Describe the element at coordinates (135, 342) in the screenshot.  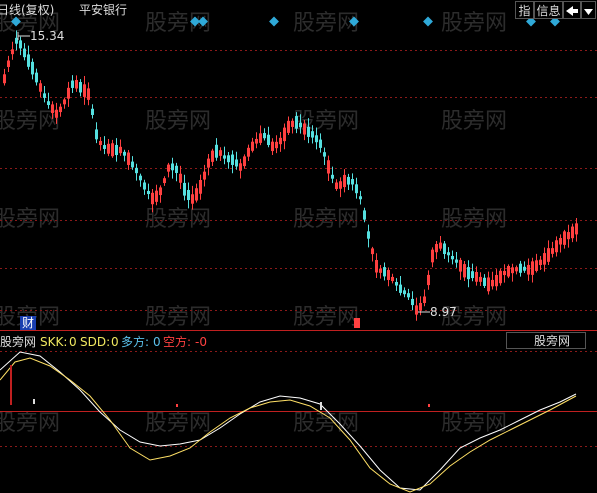
I see `duofang-label: 多方:` at that location.